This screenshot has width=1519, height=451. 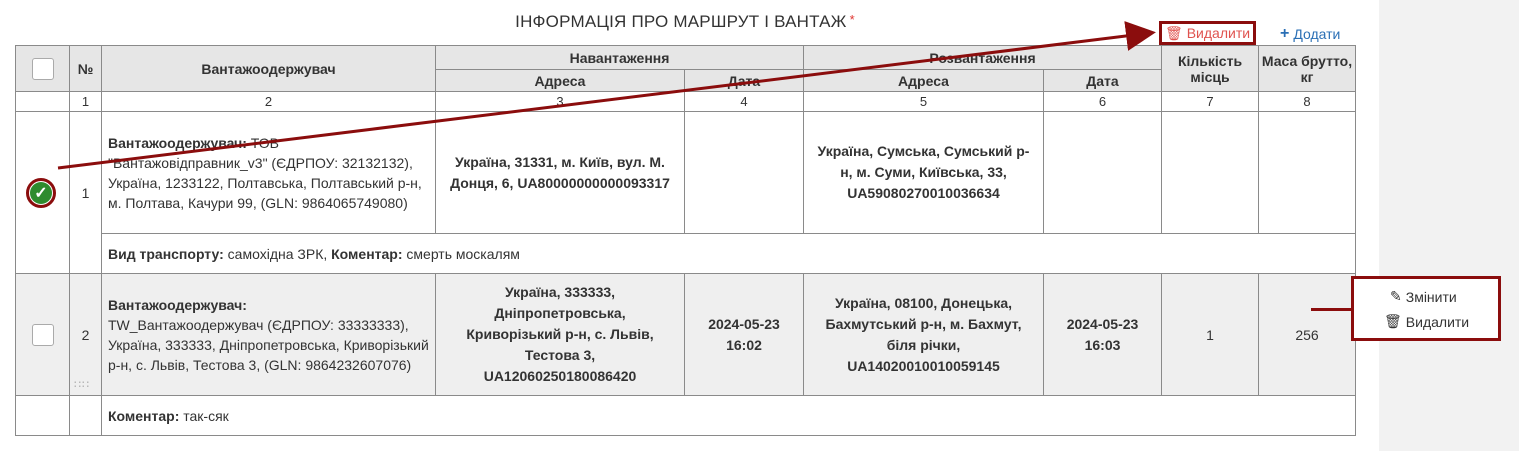 I want to click on delete-selected-label: Видалити, so click(x=1218, y=33).